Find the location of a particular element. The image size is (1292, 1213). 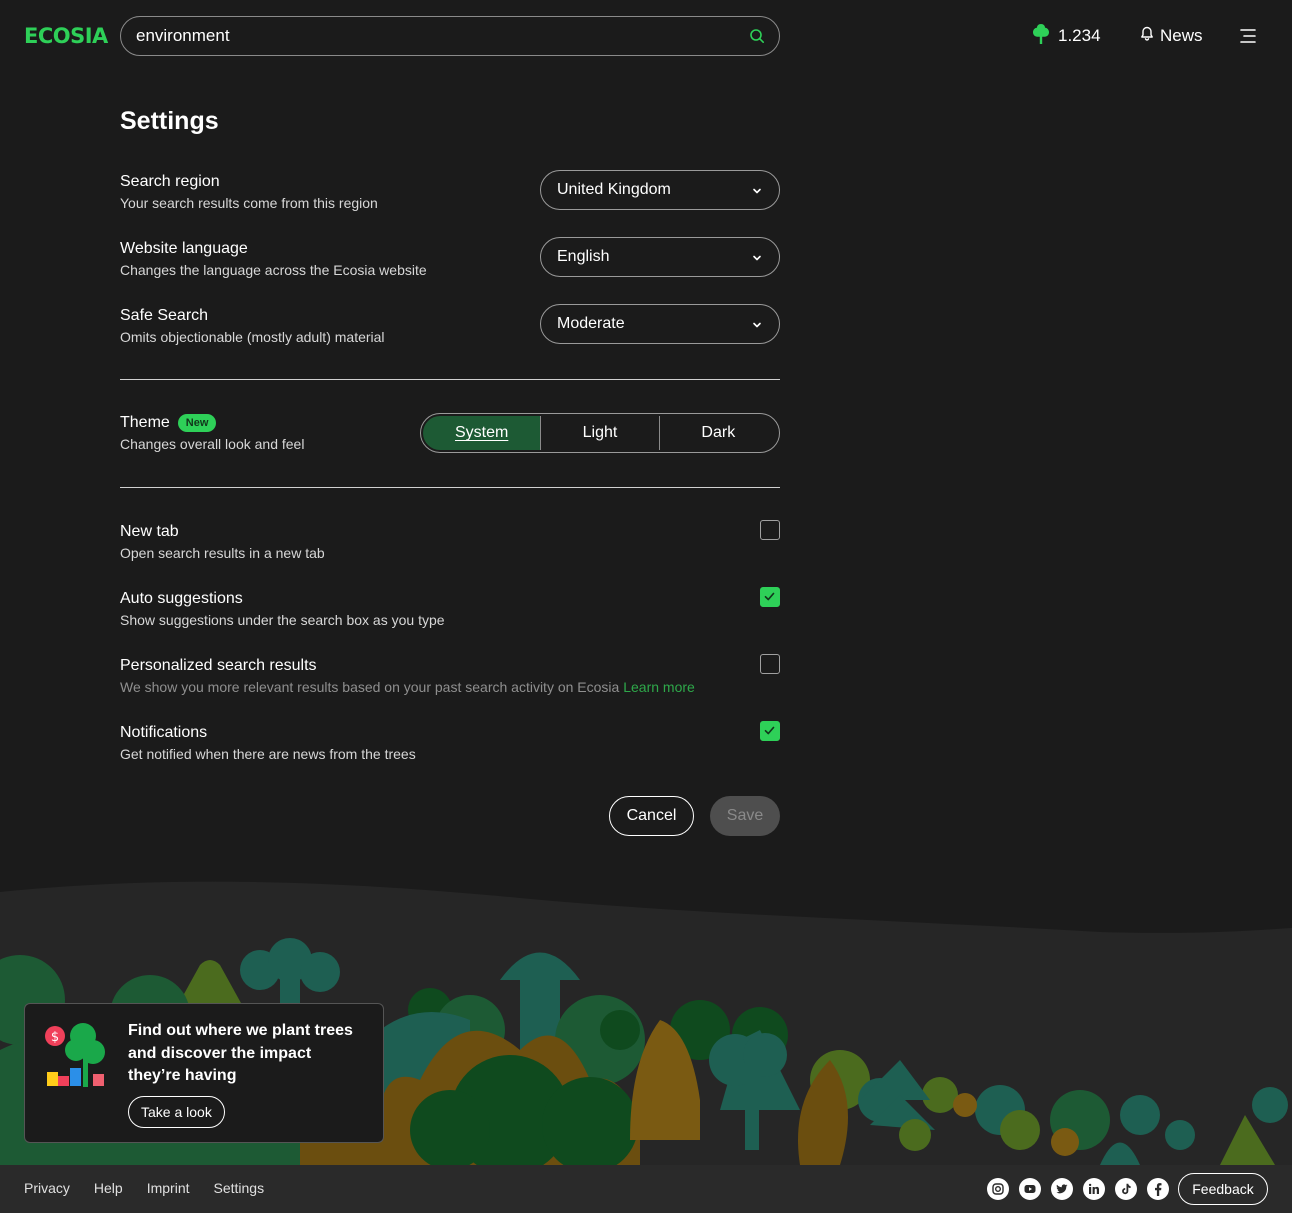

learn-more-link: Learn more is located at coordinates (659, 687).